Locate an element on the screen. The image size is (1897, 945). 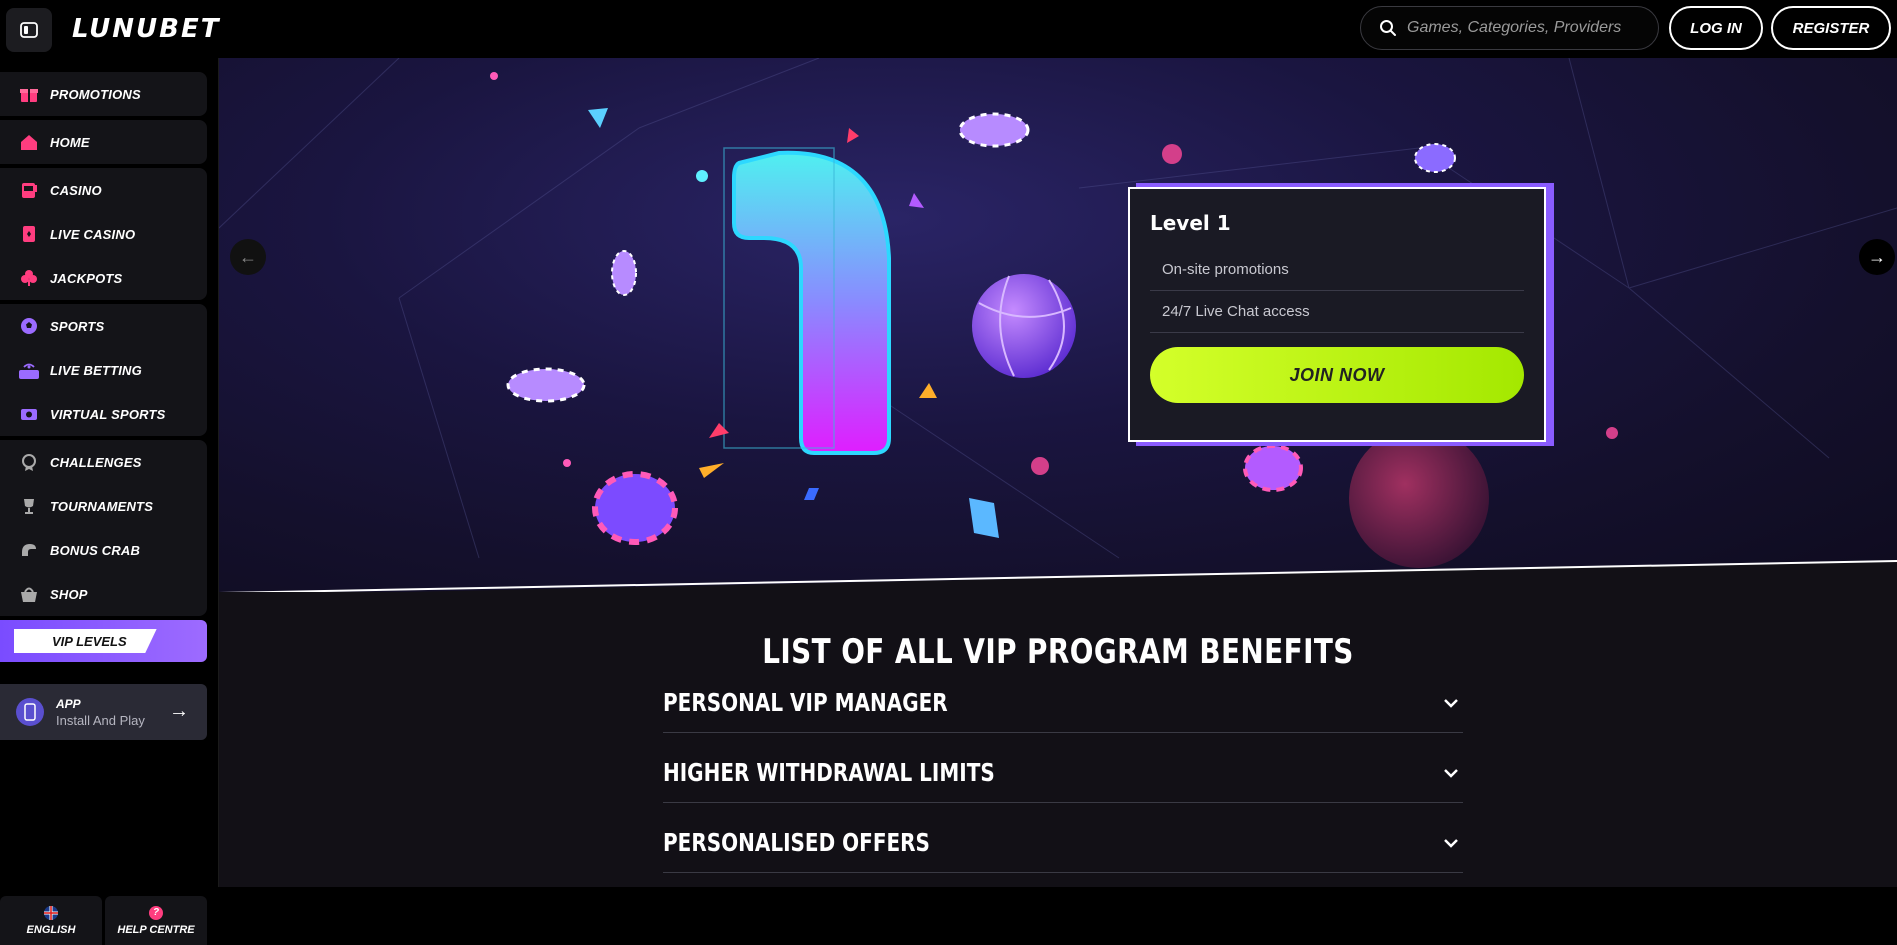
card-icon is located at coordinates (29, 234).